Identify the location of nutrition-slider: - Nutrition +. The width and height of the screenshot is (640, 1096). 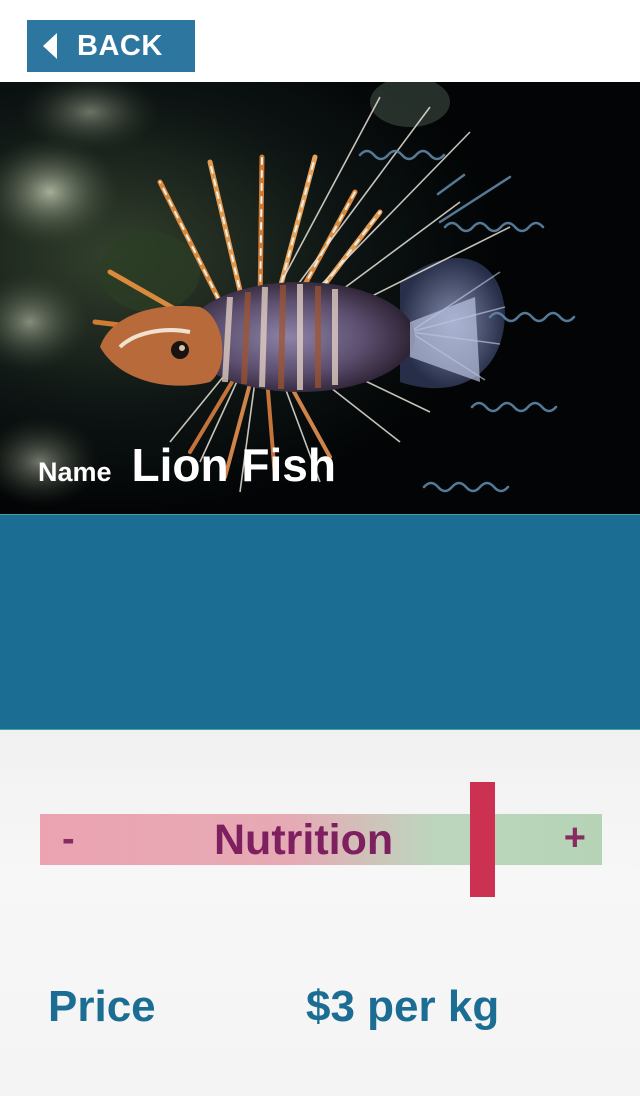
(321, 839).